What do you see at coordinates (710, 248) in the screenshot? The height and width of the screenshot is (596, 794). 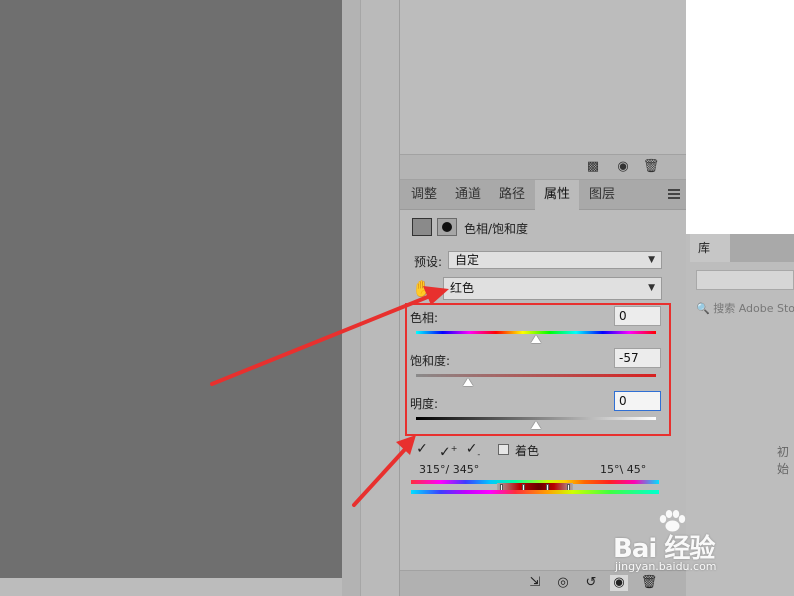 I see `tab-libraries: 库` at bounding box center [710, 248].